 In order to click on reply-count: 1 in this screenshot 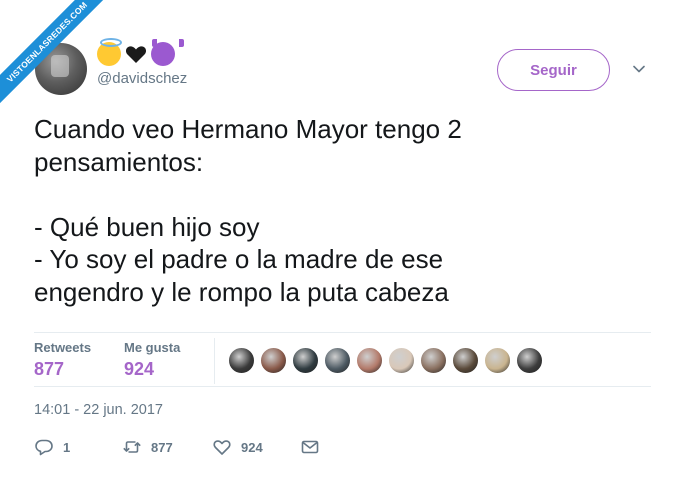, I will do `click(67, 447)`.